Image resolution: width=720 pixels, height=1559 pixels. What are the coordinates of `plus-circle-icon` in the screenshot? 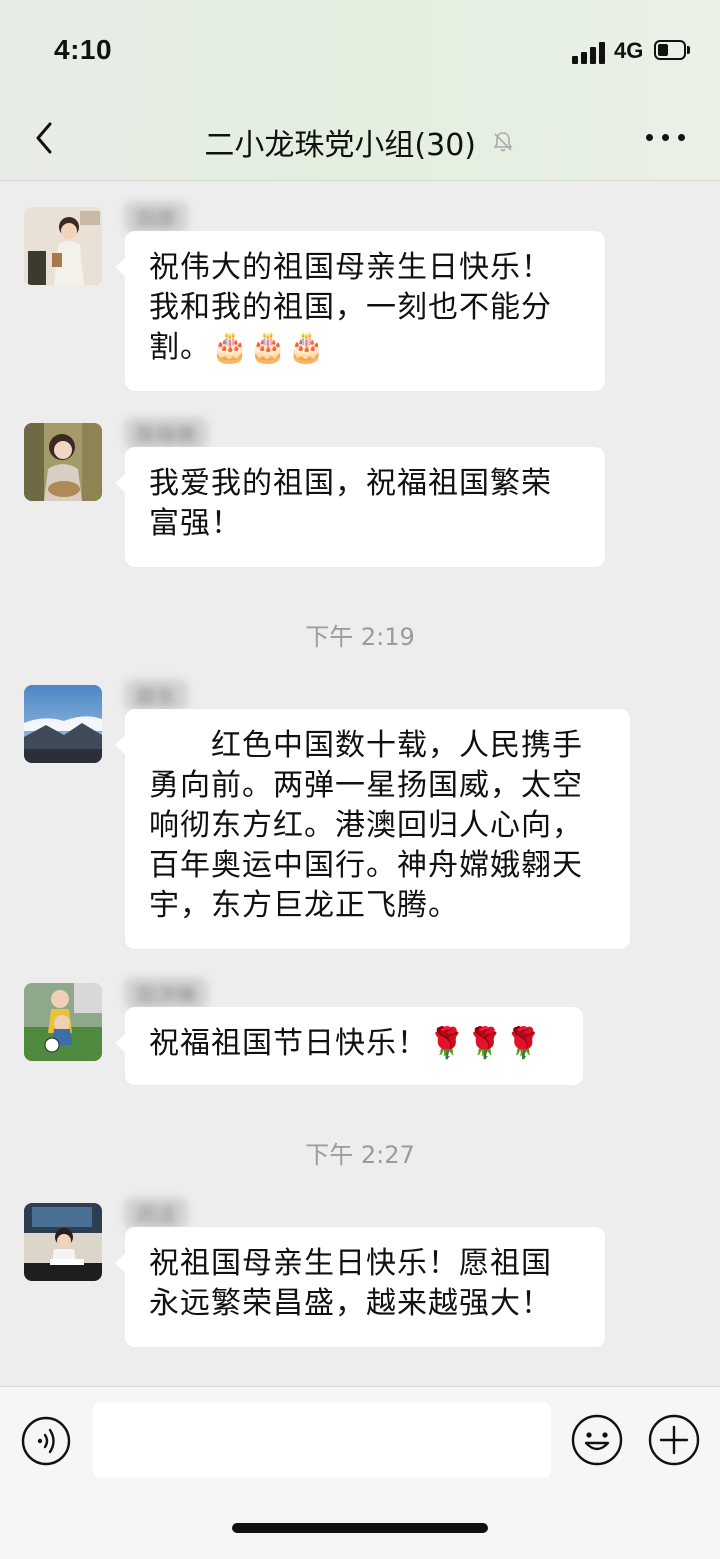 It's located at (674, 1440).